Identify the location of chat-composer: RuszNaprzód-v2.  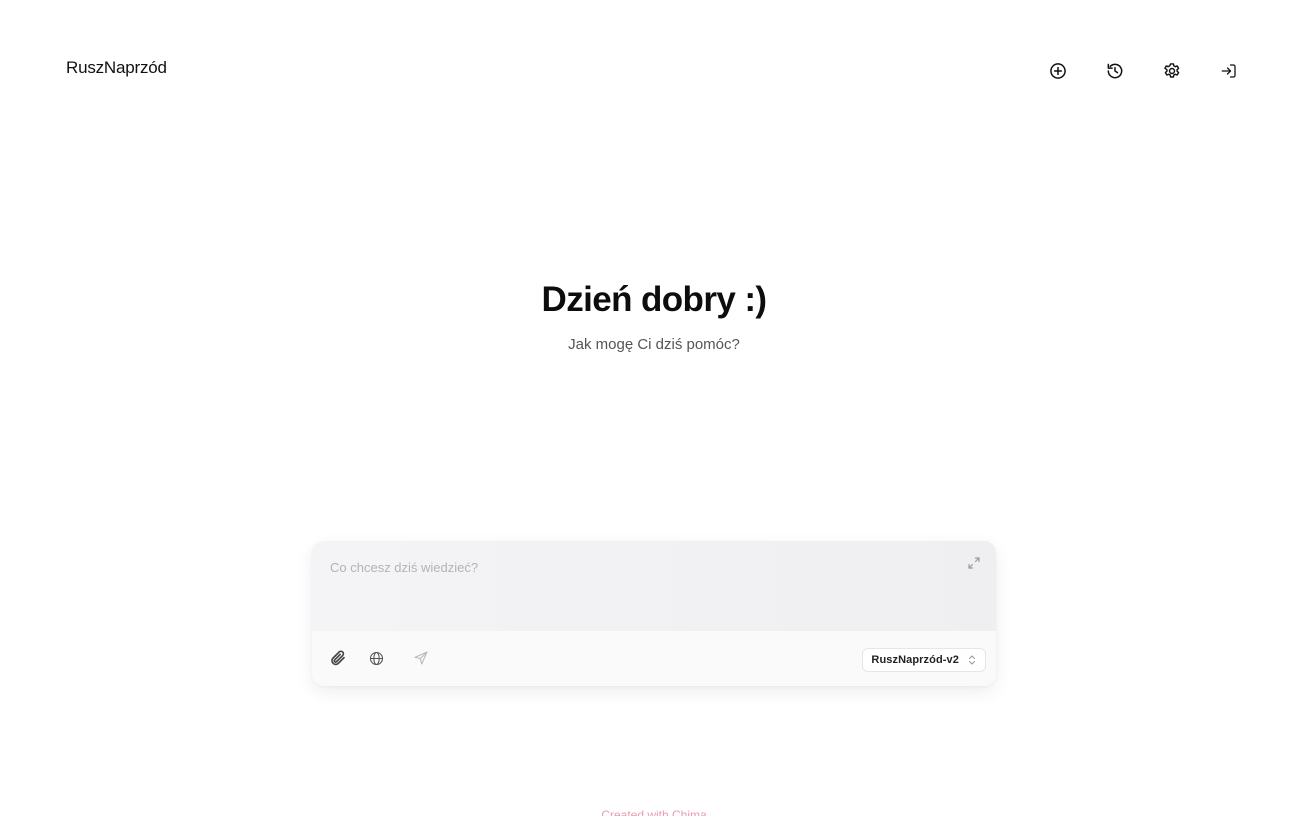
(654, 613).